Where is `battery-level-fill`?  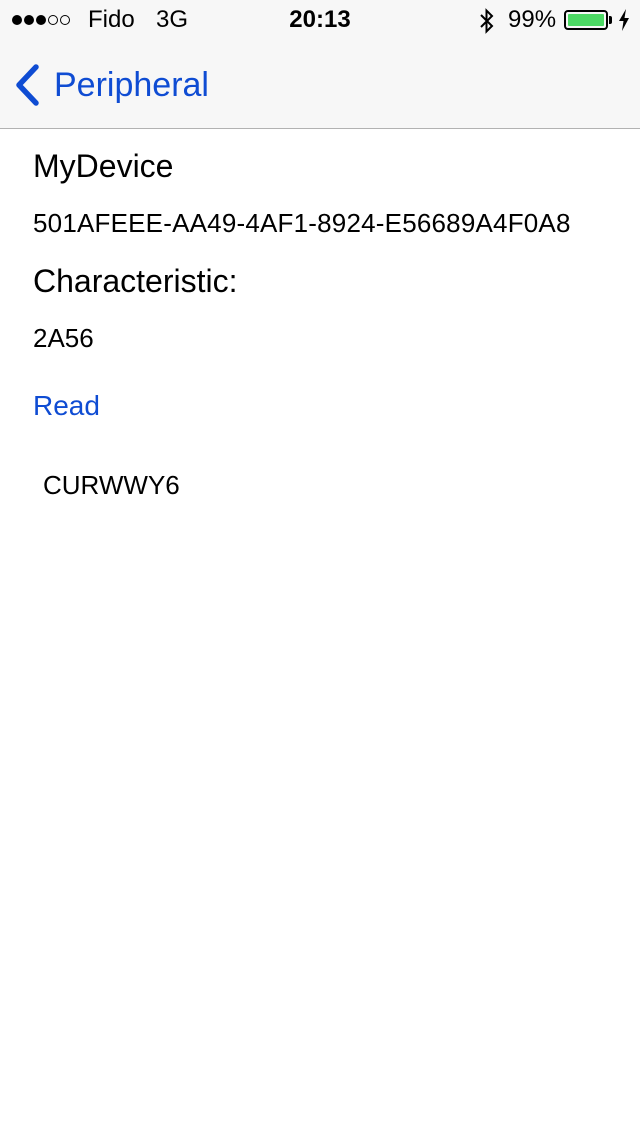 battery-level-fill is located at coordinates (586, 20).